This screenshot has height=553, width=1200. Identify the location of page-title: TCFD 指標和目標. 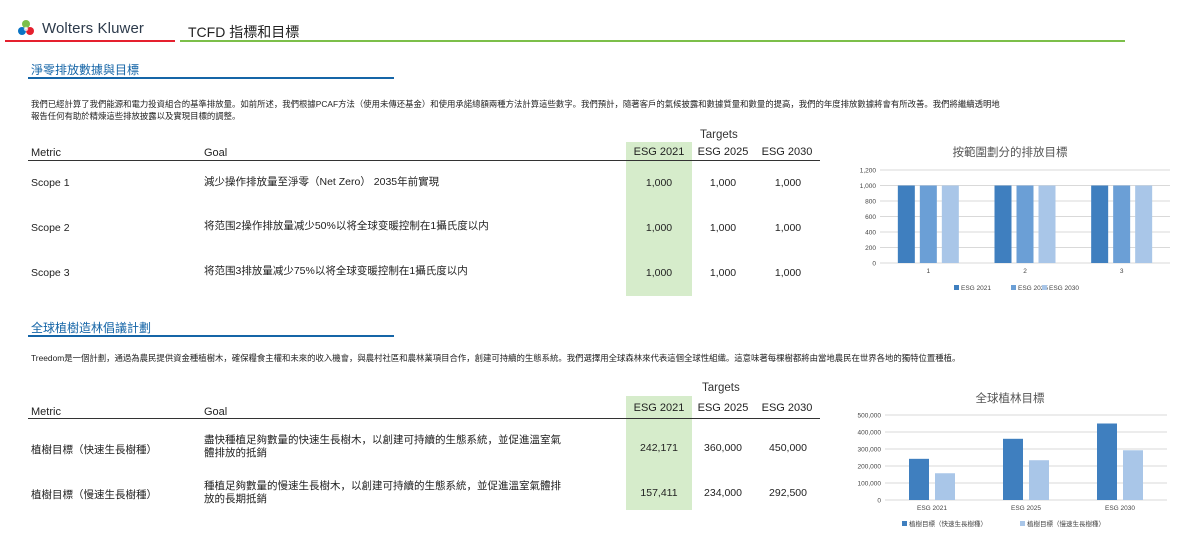
(244, 32).